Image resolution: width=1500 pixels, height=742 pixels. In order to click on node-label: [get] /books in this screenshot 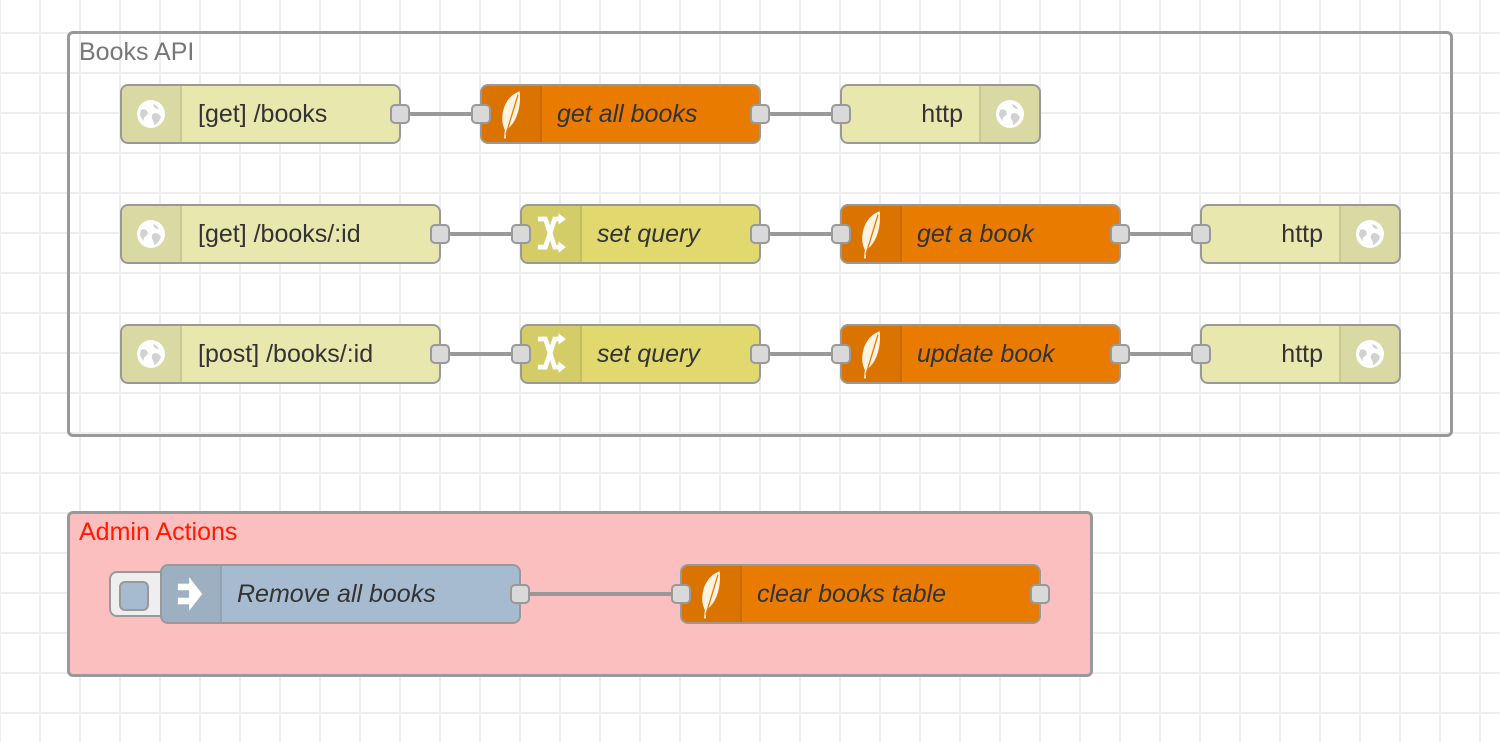, I will do `click(263, 113)`.